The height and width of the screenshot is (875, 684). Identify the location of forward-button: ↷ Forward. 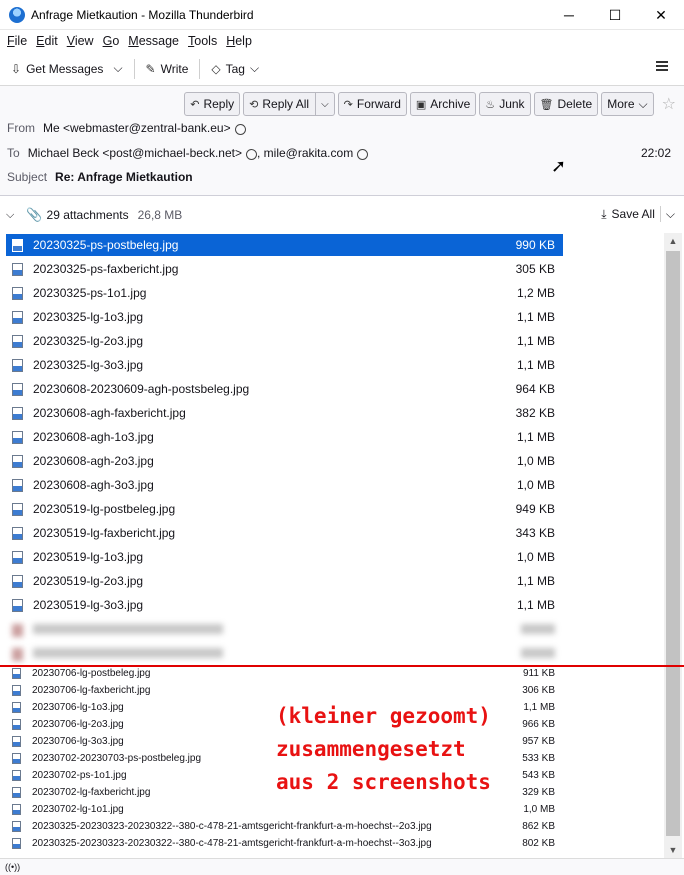
(372, 104).